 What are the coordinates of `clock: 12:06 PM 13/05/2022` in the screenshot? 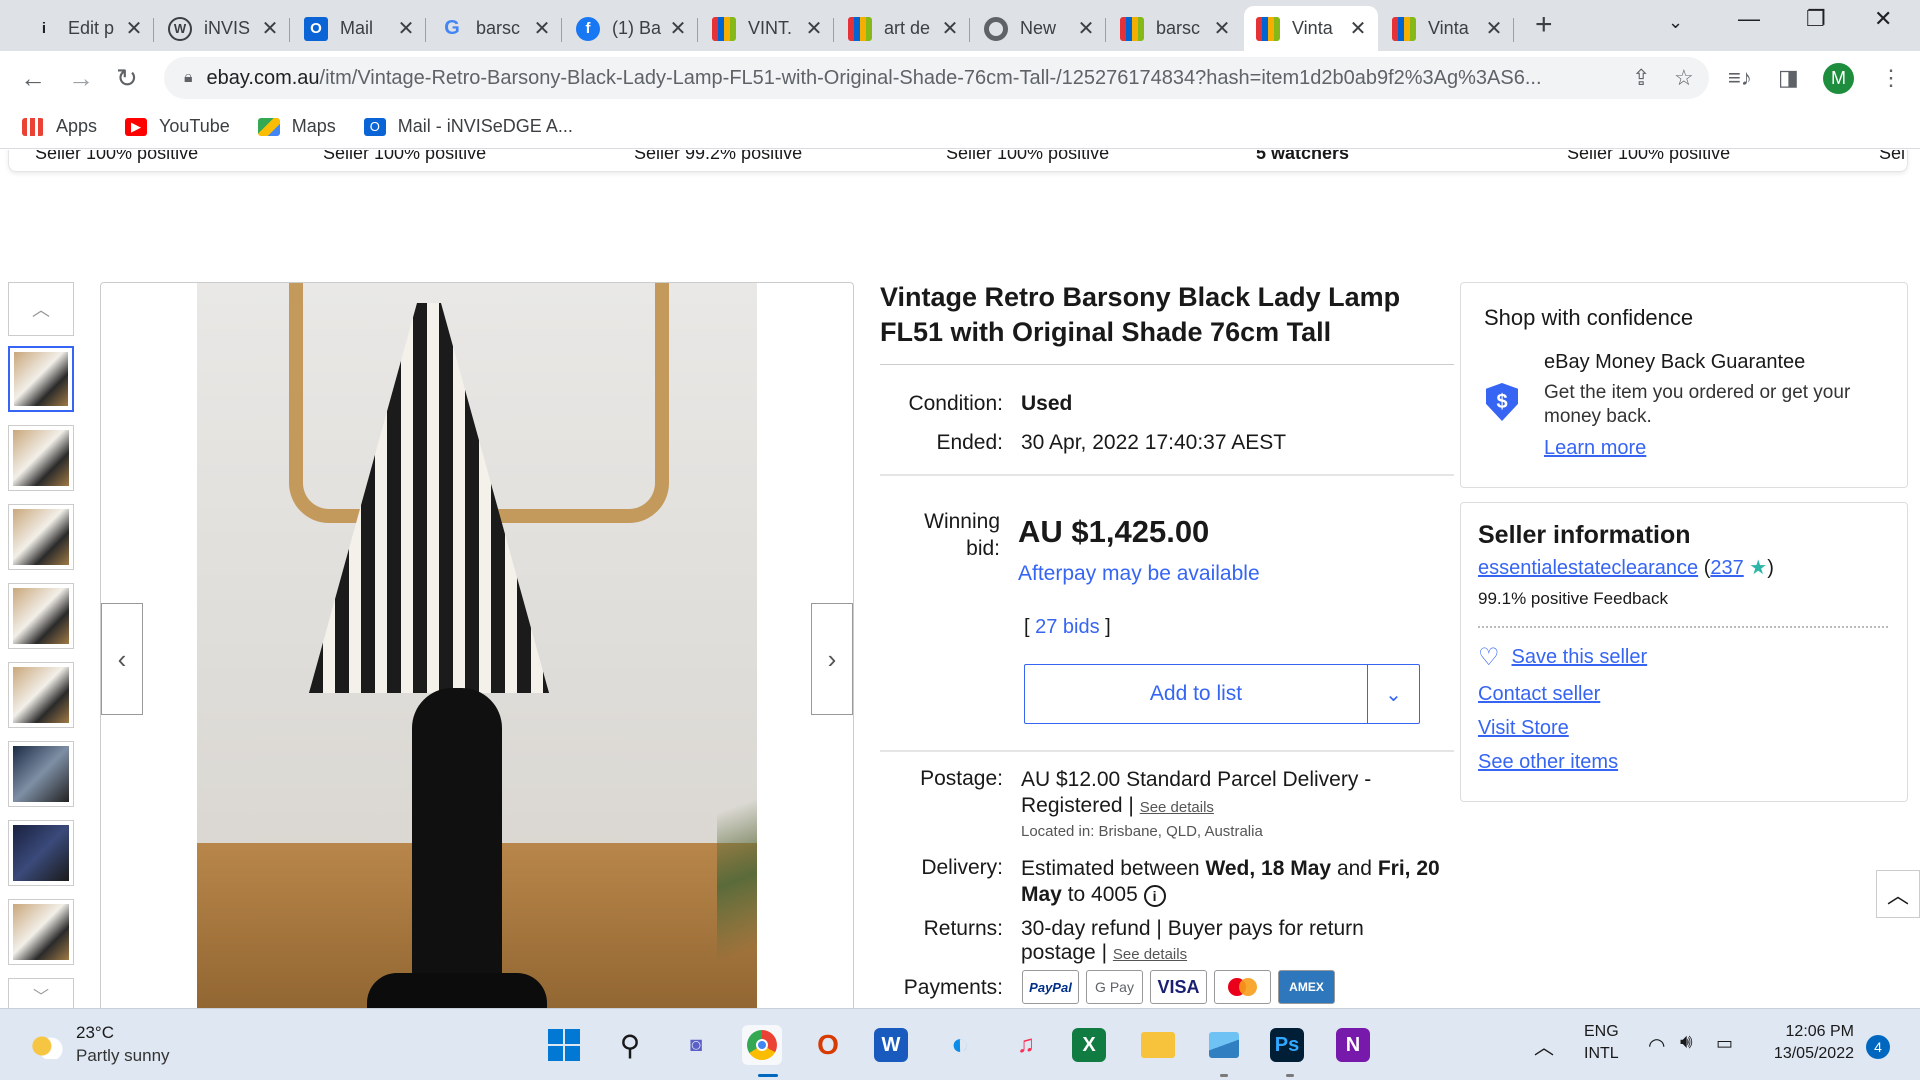 It's located at (1808, 1043).